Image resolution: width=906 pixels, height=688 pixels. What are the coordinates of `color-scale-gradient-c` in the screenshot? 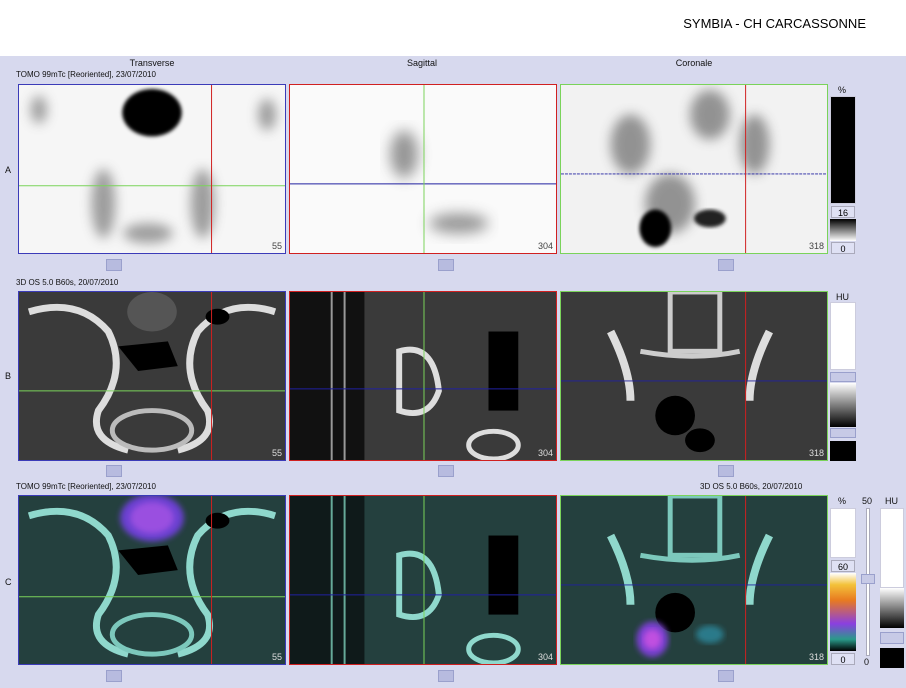 It's located at (843, 612).